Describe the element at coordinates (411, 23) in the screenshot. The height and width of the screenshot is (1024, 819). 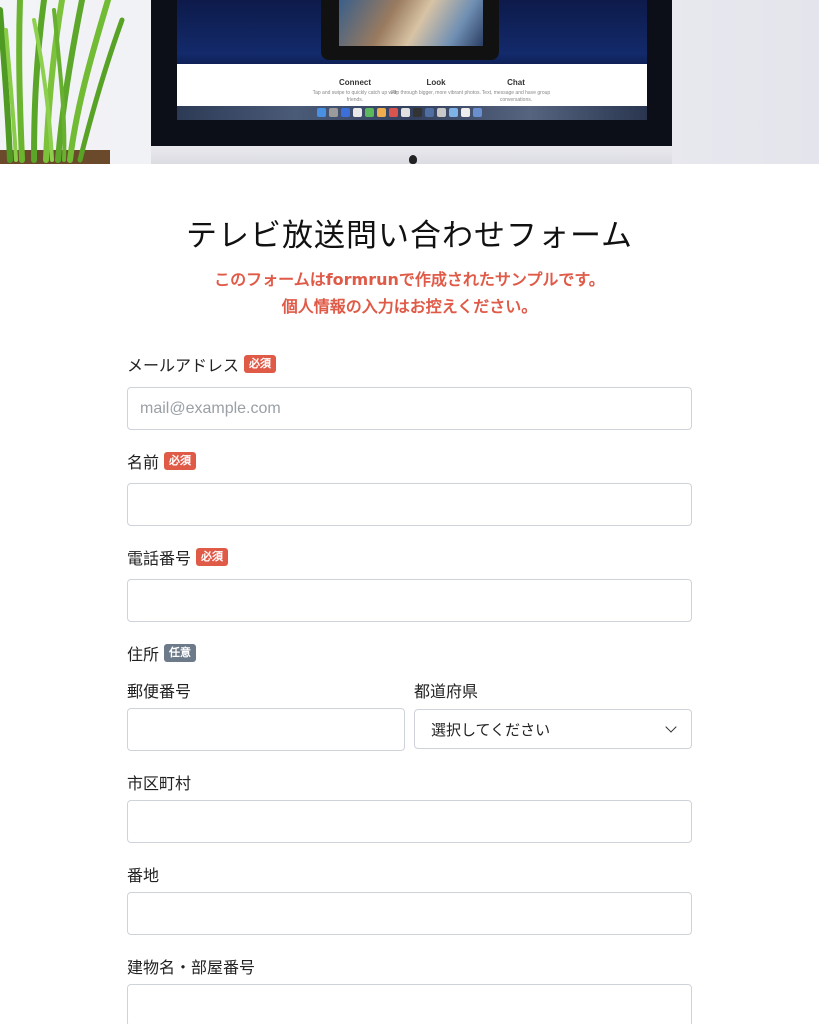
I see `tablet-photo` at that location.